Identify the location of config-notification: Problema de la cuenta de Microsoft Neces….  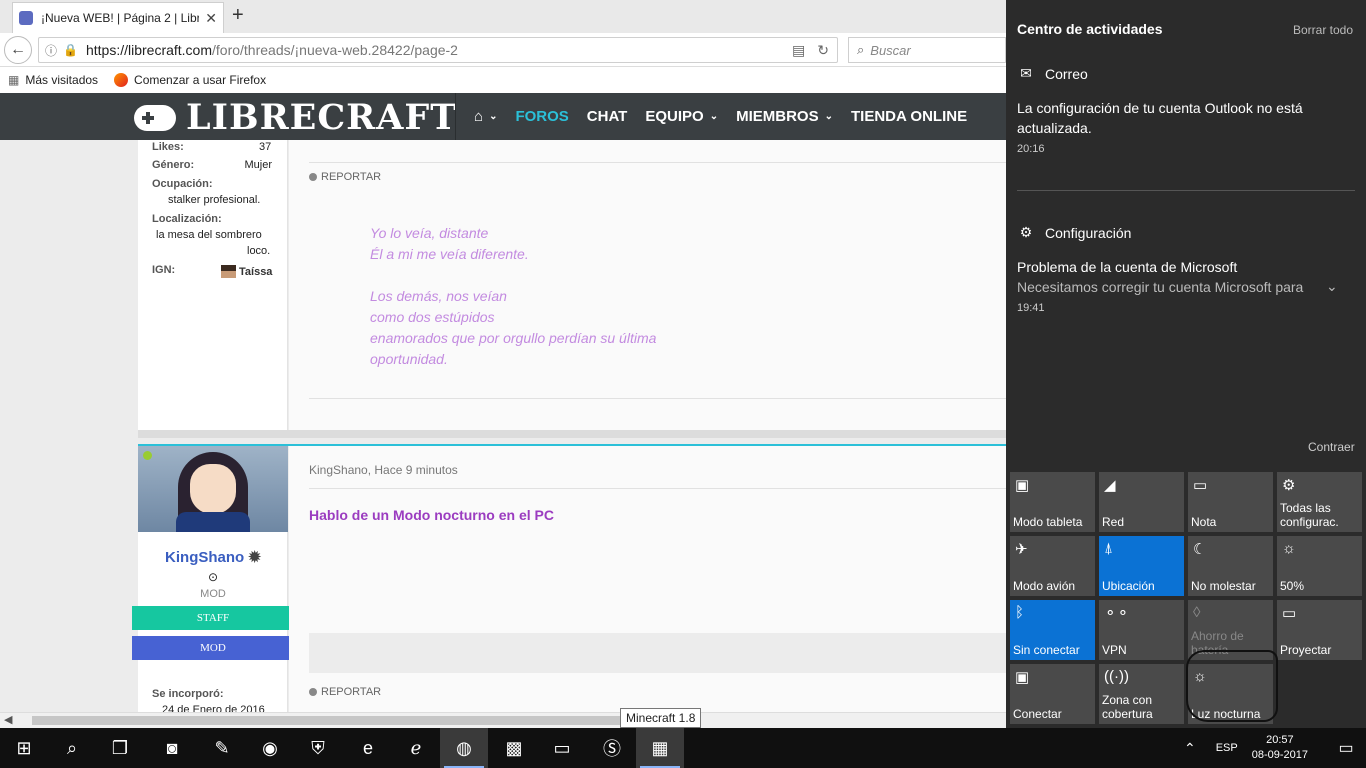
(1160, 277).